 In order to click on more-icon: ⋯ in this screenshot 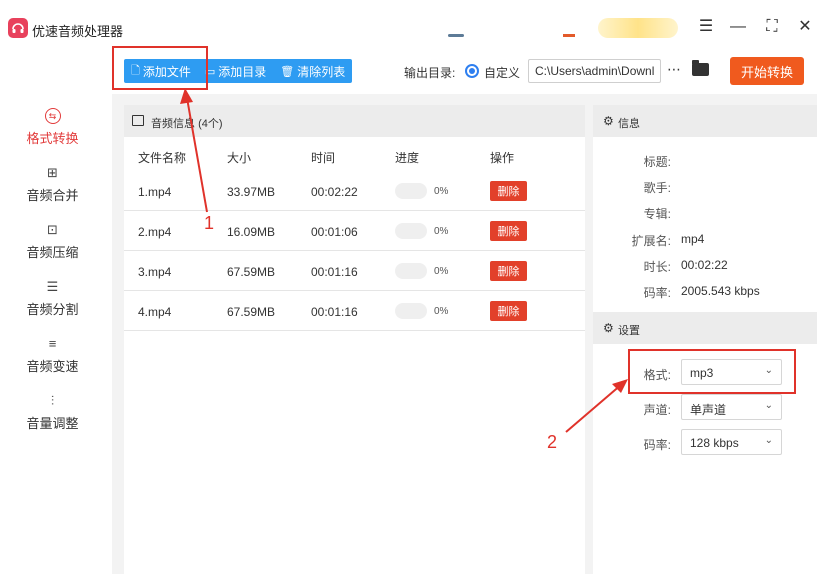, I will do `click(674, 69)`.